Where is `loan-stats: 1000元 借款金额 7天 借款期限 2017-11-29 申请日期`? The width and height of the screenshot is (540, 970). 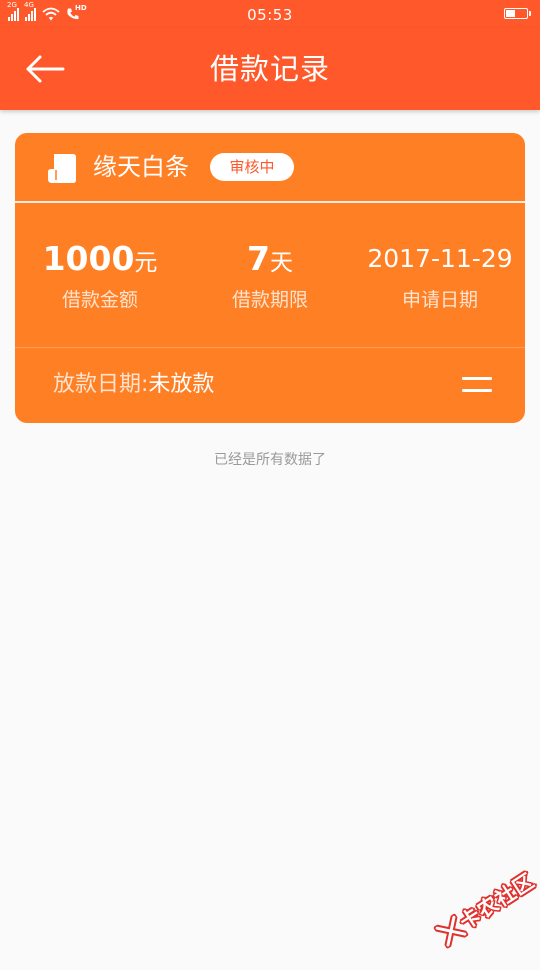 loan-stats: 1000元 借款金额 7天 借款期限 2017-11-29 申请日期 is located at coordinates (270, 275).